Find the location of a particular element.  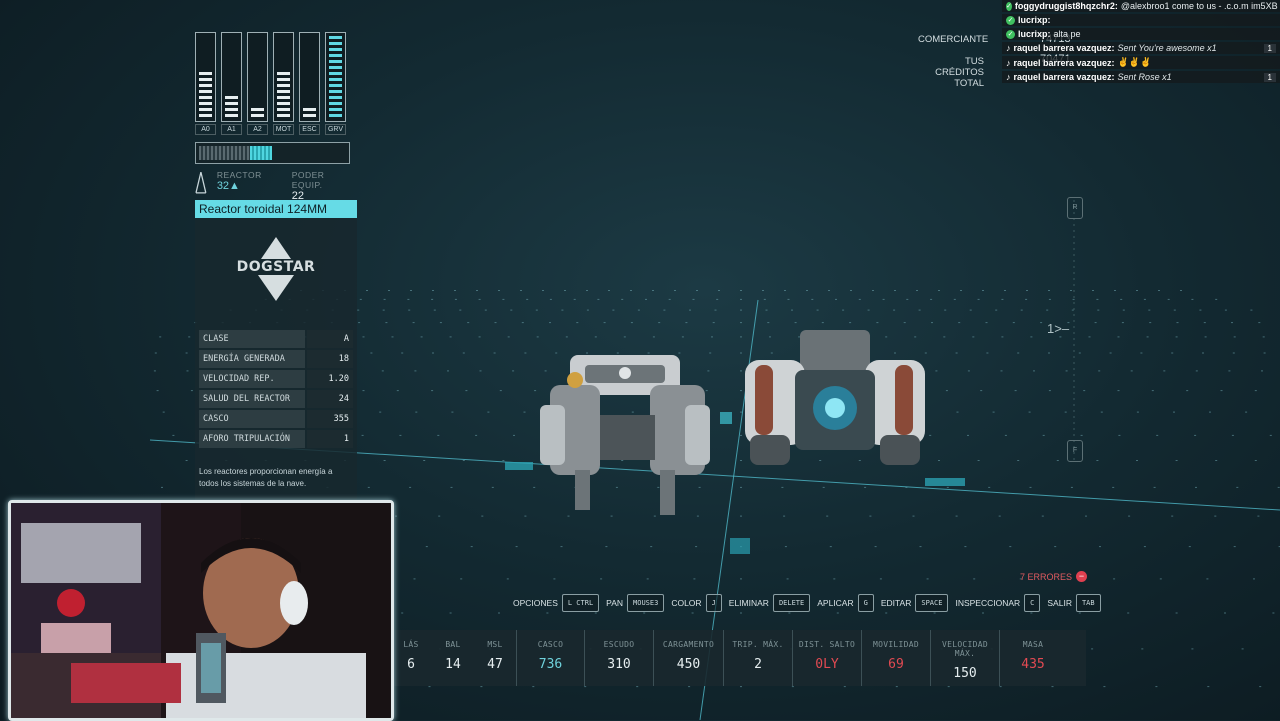

ship-stat-value: 150 is located at coordinates (965, 673).